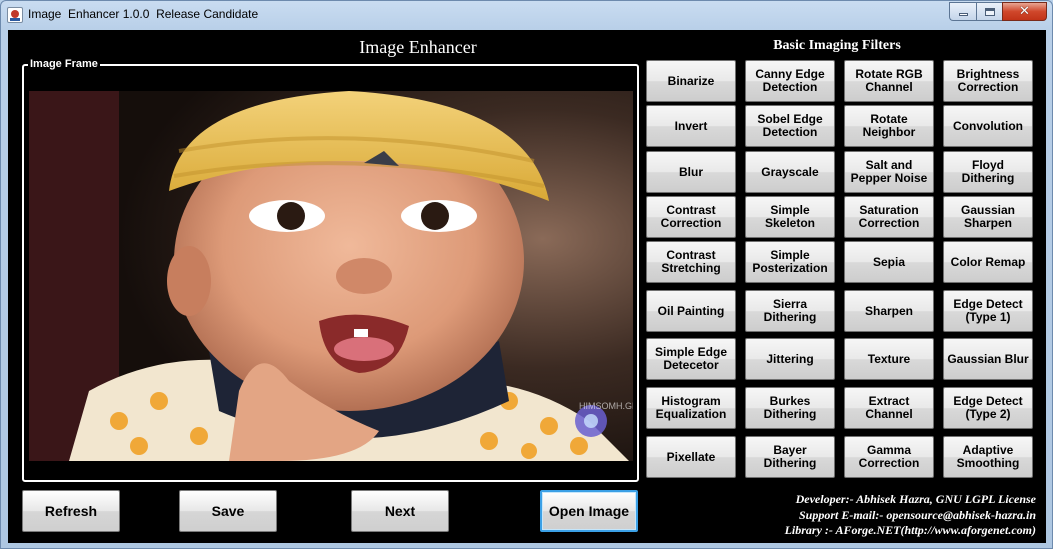  I want to click on filter-button-brightness-correction: Brightness Correction, so click(988, 81).